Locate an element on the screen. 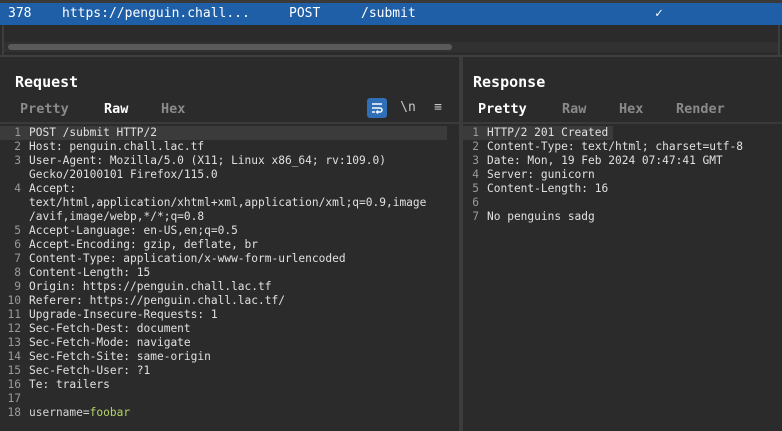 The image size is (782, 431). menu-icon: ≡ is located at coordinates (438, 108).